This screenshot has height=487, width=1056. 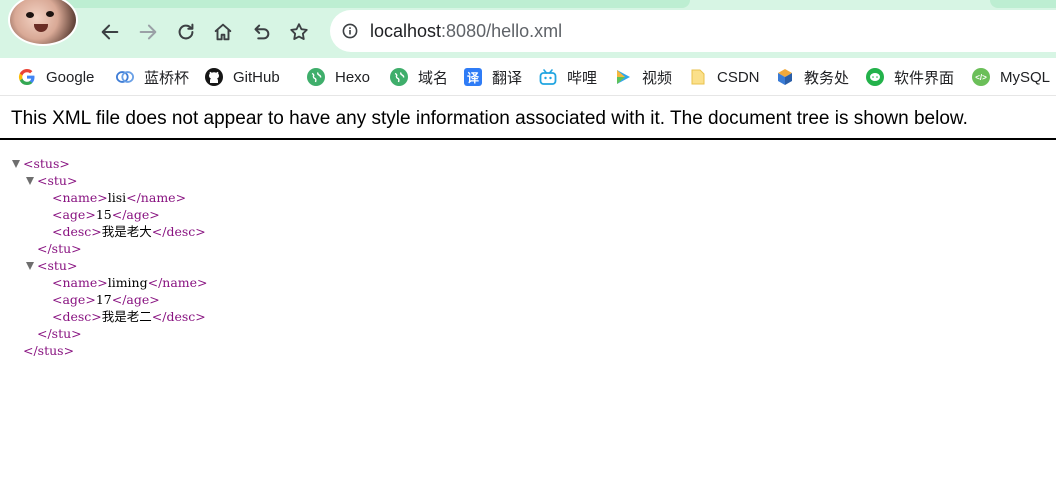 What do you see at coordinates (43, 23) in the screenshot?
I see `profile-avatar` at bounding box center [43, 23].